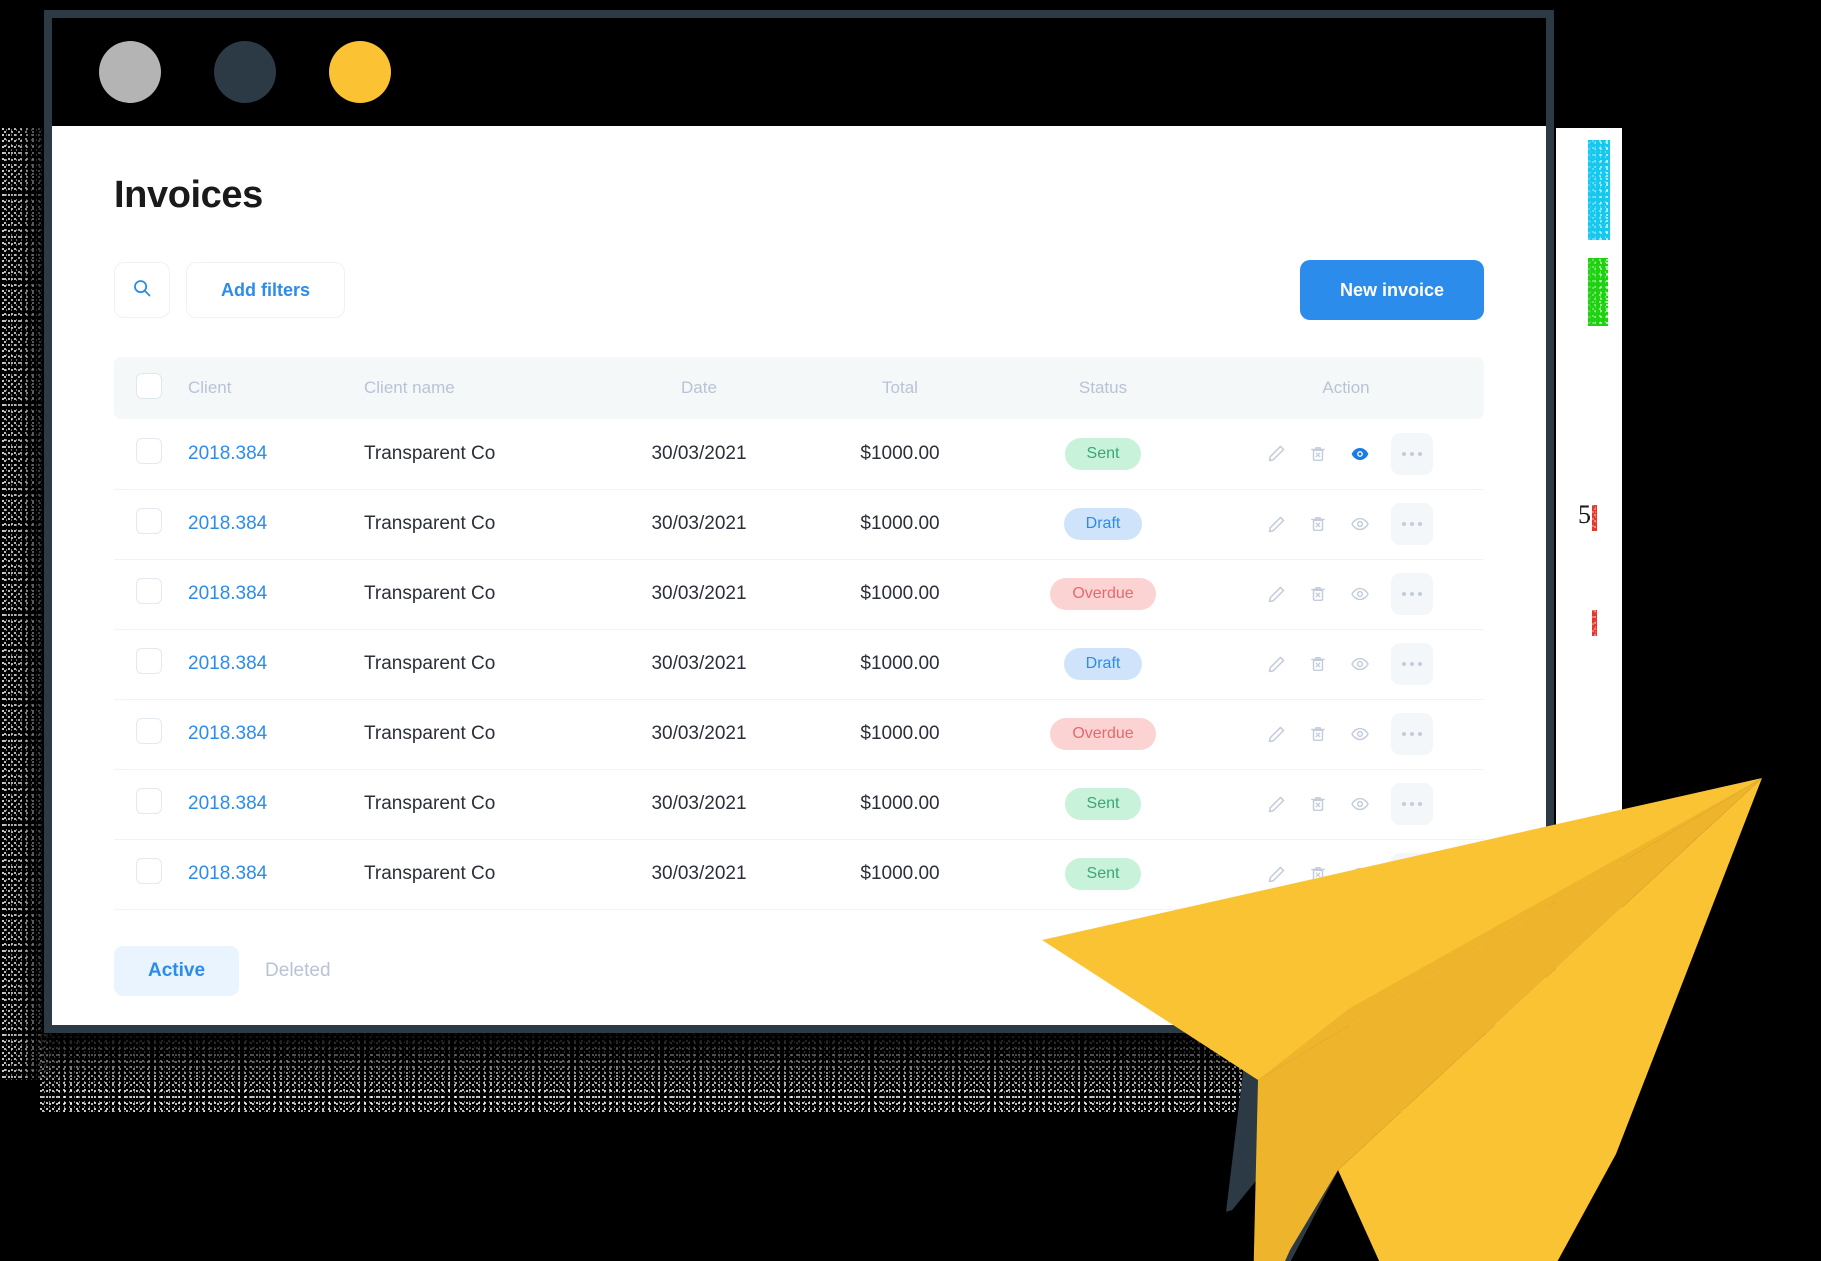 The image size is (1821, 1261). I want to click on column-header-total: Total, so click(900, 388).